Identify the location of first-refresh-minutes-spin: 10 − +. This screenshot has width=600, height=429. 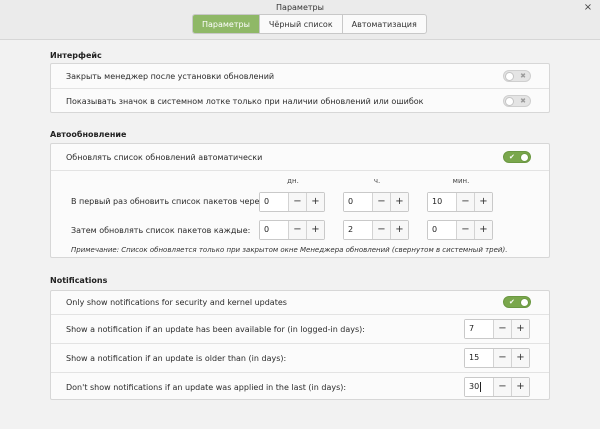
(460, 202).